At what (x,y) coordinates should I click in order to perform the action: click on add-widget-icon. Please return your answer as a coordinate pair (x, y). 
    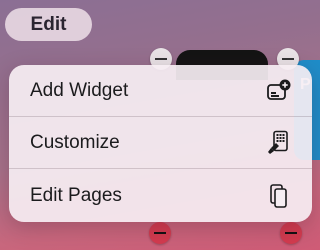
    Looking at the image, I should click on (279, 91).